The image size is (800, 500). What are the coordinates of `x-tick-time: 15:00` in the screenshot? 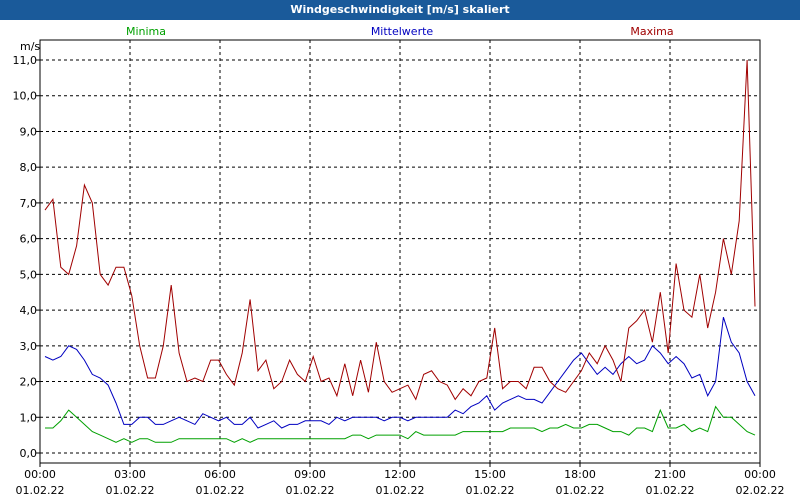 It's located at (490, 474).